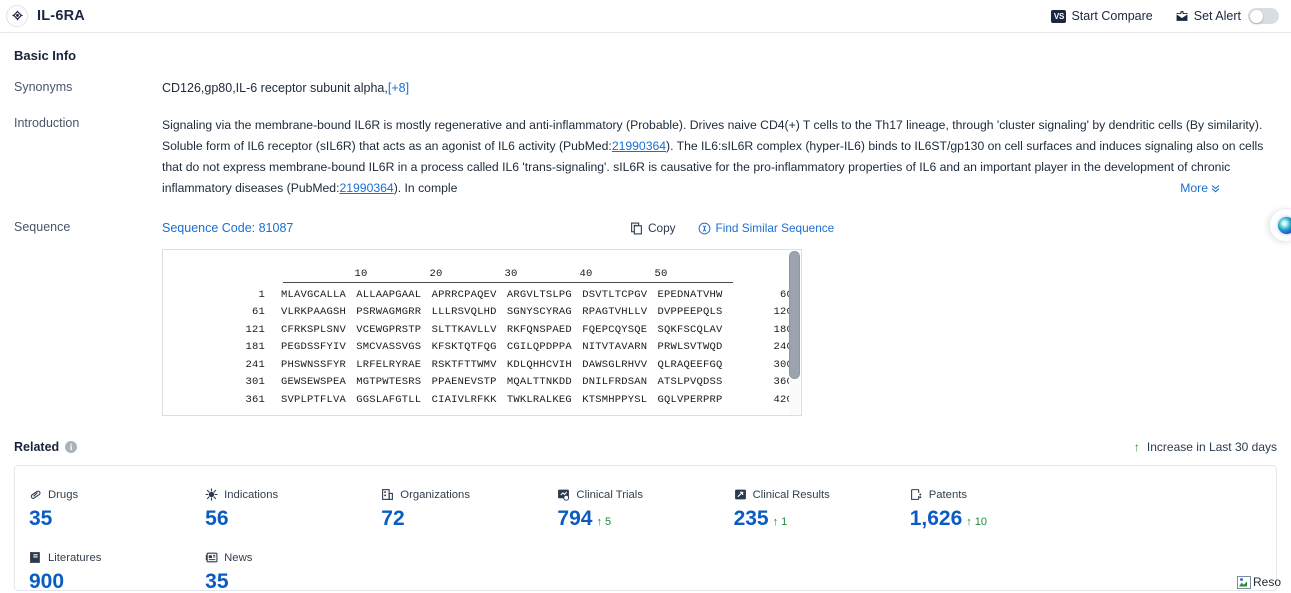 The height and width of the screenshot is (593, 1291). What do you see at coordinates (783, 399) in the screenshot?
I see `sequence-end-index: 420` at bounding box center [783, 399].